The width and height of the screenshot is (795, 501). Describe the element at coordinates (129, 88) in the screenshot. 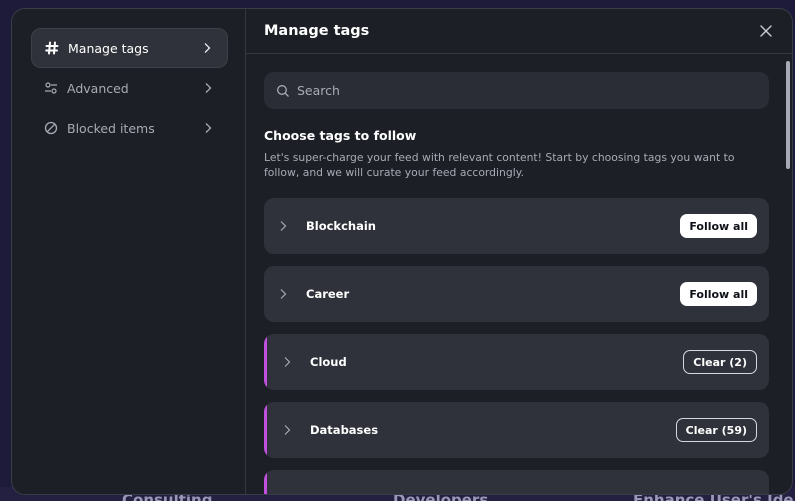

I see `sidebar-item-advanced: Advanced` at that location.